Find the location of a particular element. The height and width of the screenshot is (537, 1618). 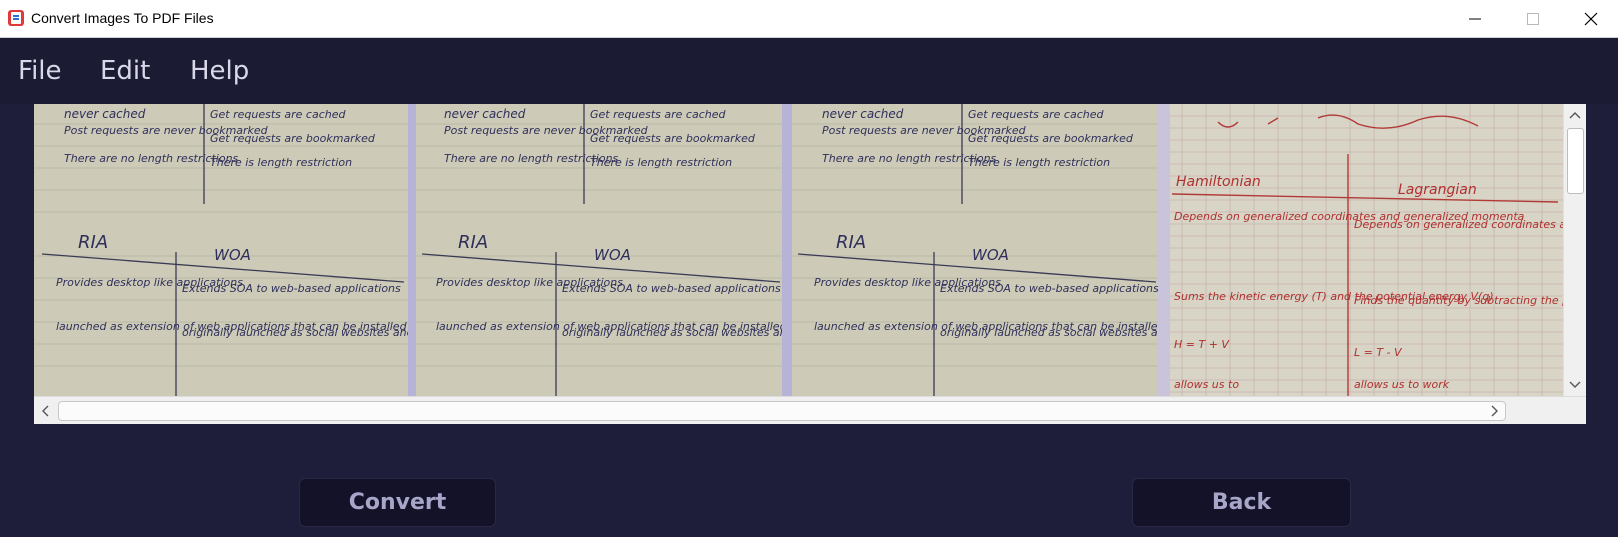

horizontal-scroll-thumb is located at coordinates (782, 411).